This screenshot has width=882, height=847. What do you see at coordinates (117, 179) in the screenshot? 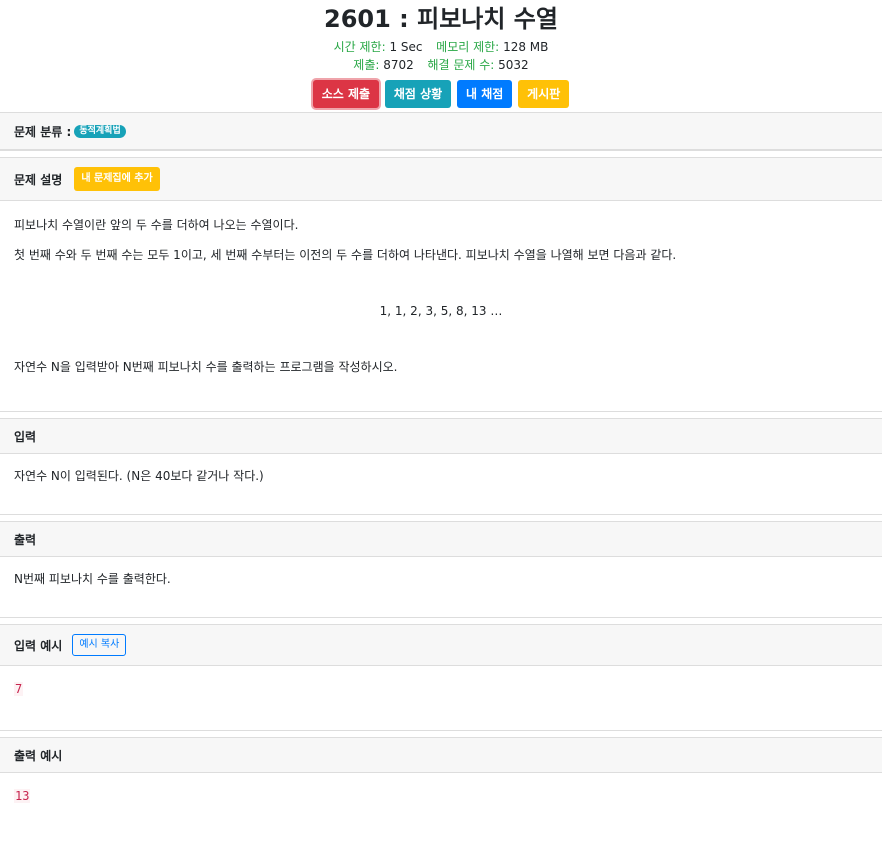
I see `add-to-workbook-button: 내 문제집에 추가` at bounding box center [117, 179].